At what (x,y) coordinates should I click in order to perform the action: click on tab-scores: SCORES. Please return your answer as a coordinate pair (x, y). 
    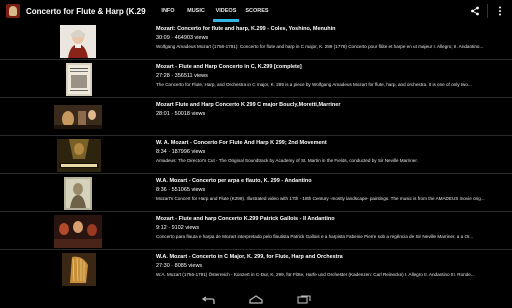
    Looking at the image, I should click on (257, 11).